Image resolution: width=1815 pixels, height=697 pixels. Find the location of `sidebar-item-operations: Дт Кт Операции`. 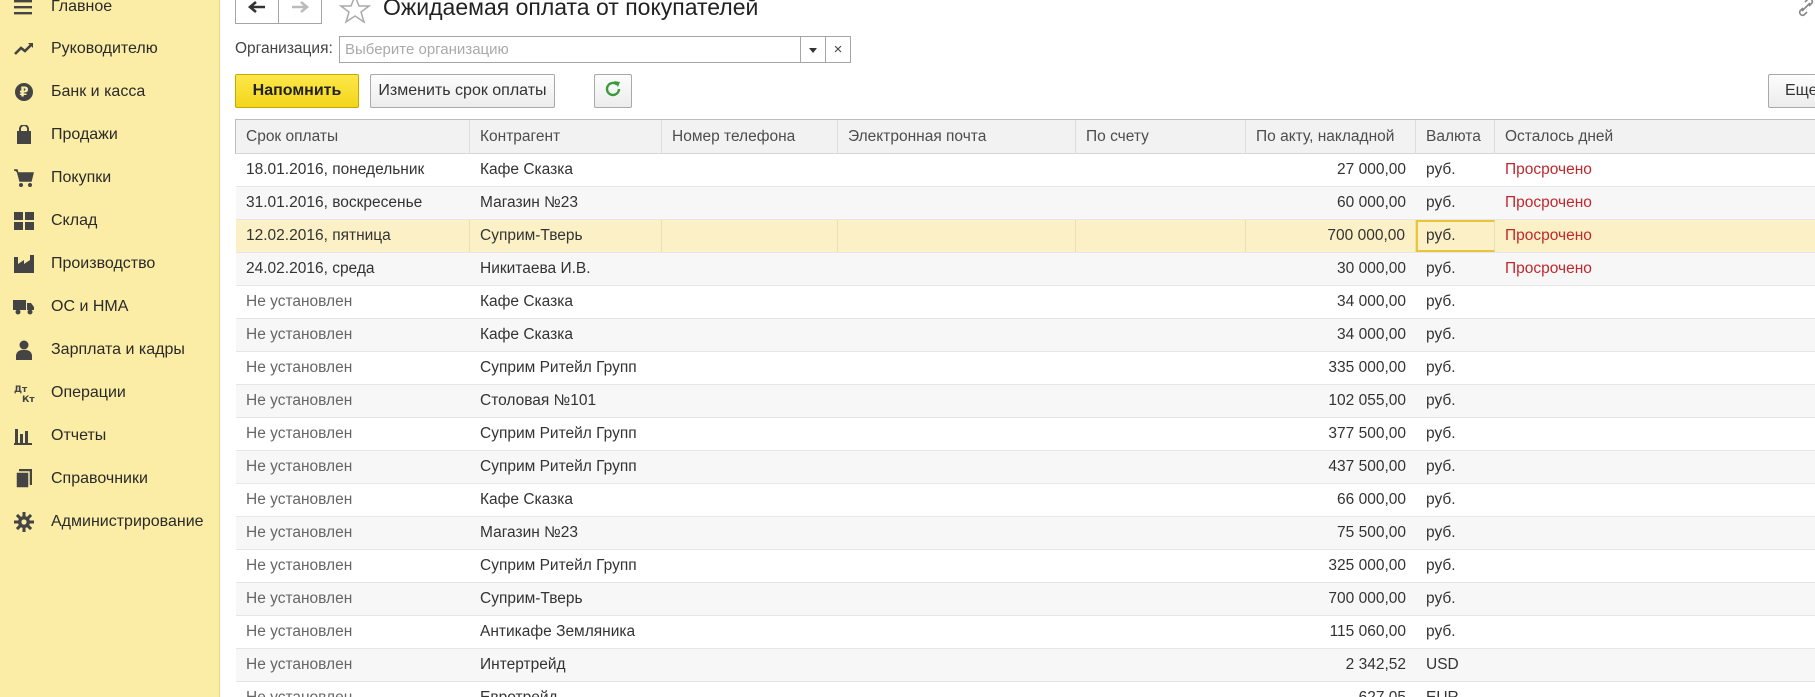

sidebar-item-operations: Дт Кт Операции is located at coordinates (110, 393).